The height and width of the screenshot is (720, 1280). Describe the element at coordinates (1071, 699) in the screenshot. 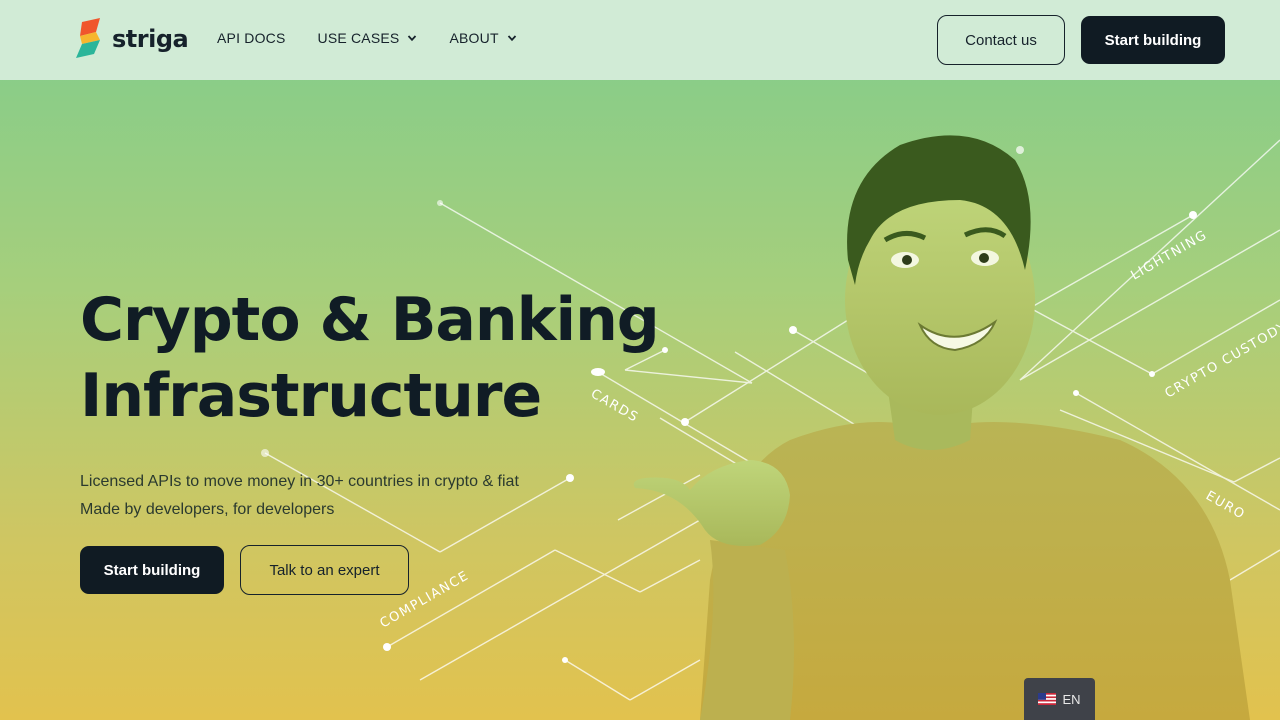

I see `language-code: EN` at that location.